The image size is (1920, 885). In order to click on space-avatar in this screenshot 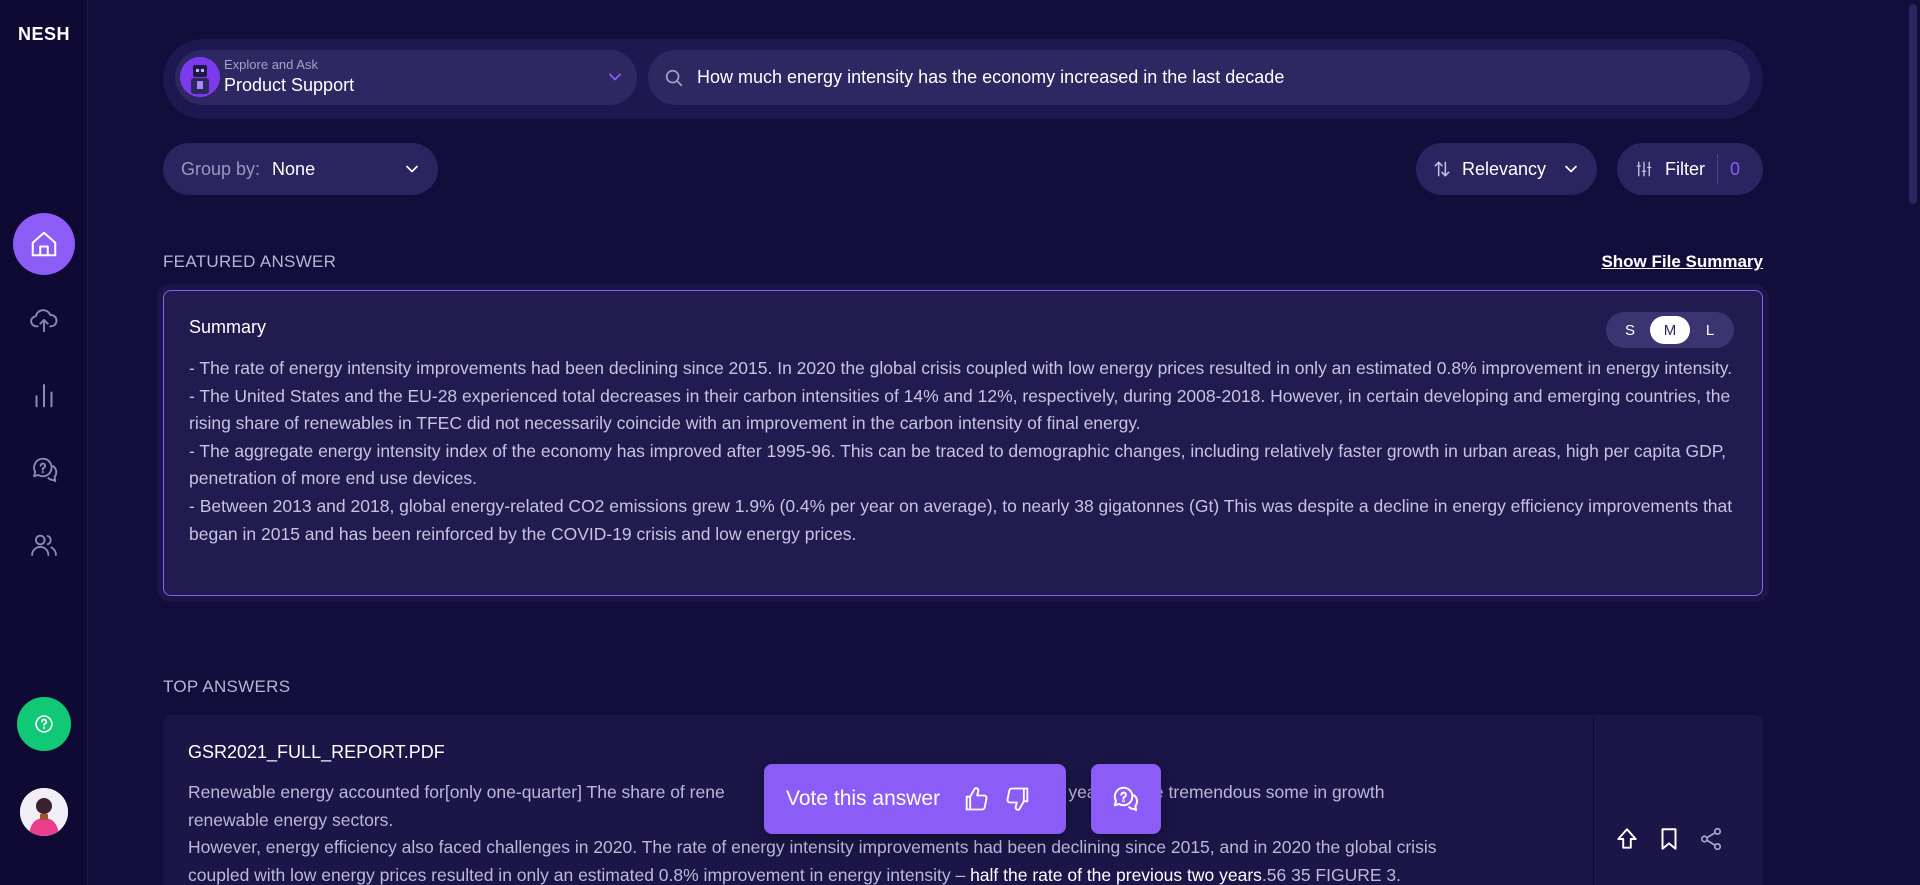, I will do `click(200, 77)`.